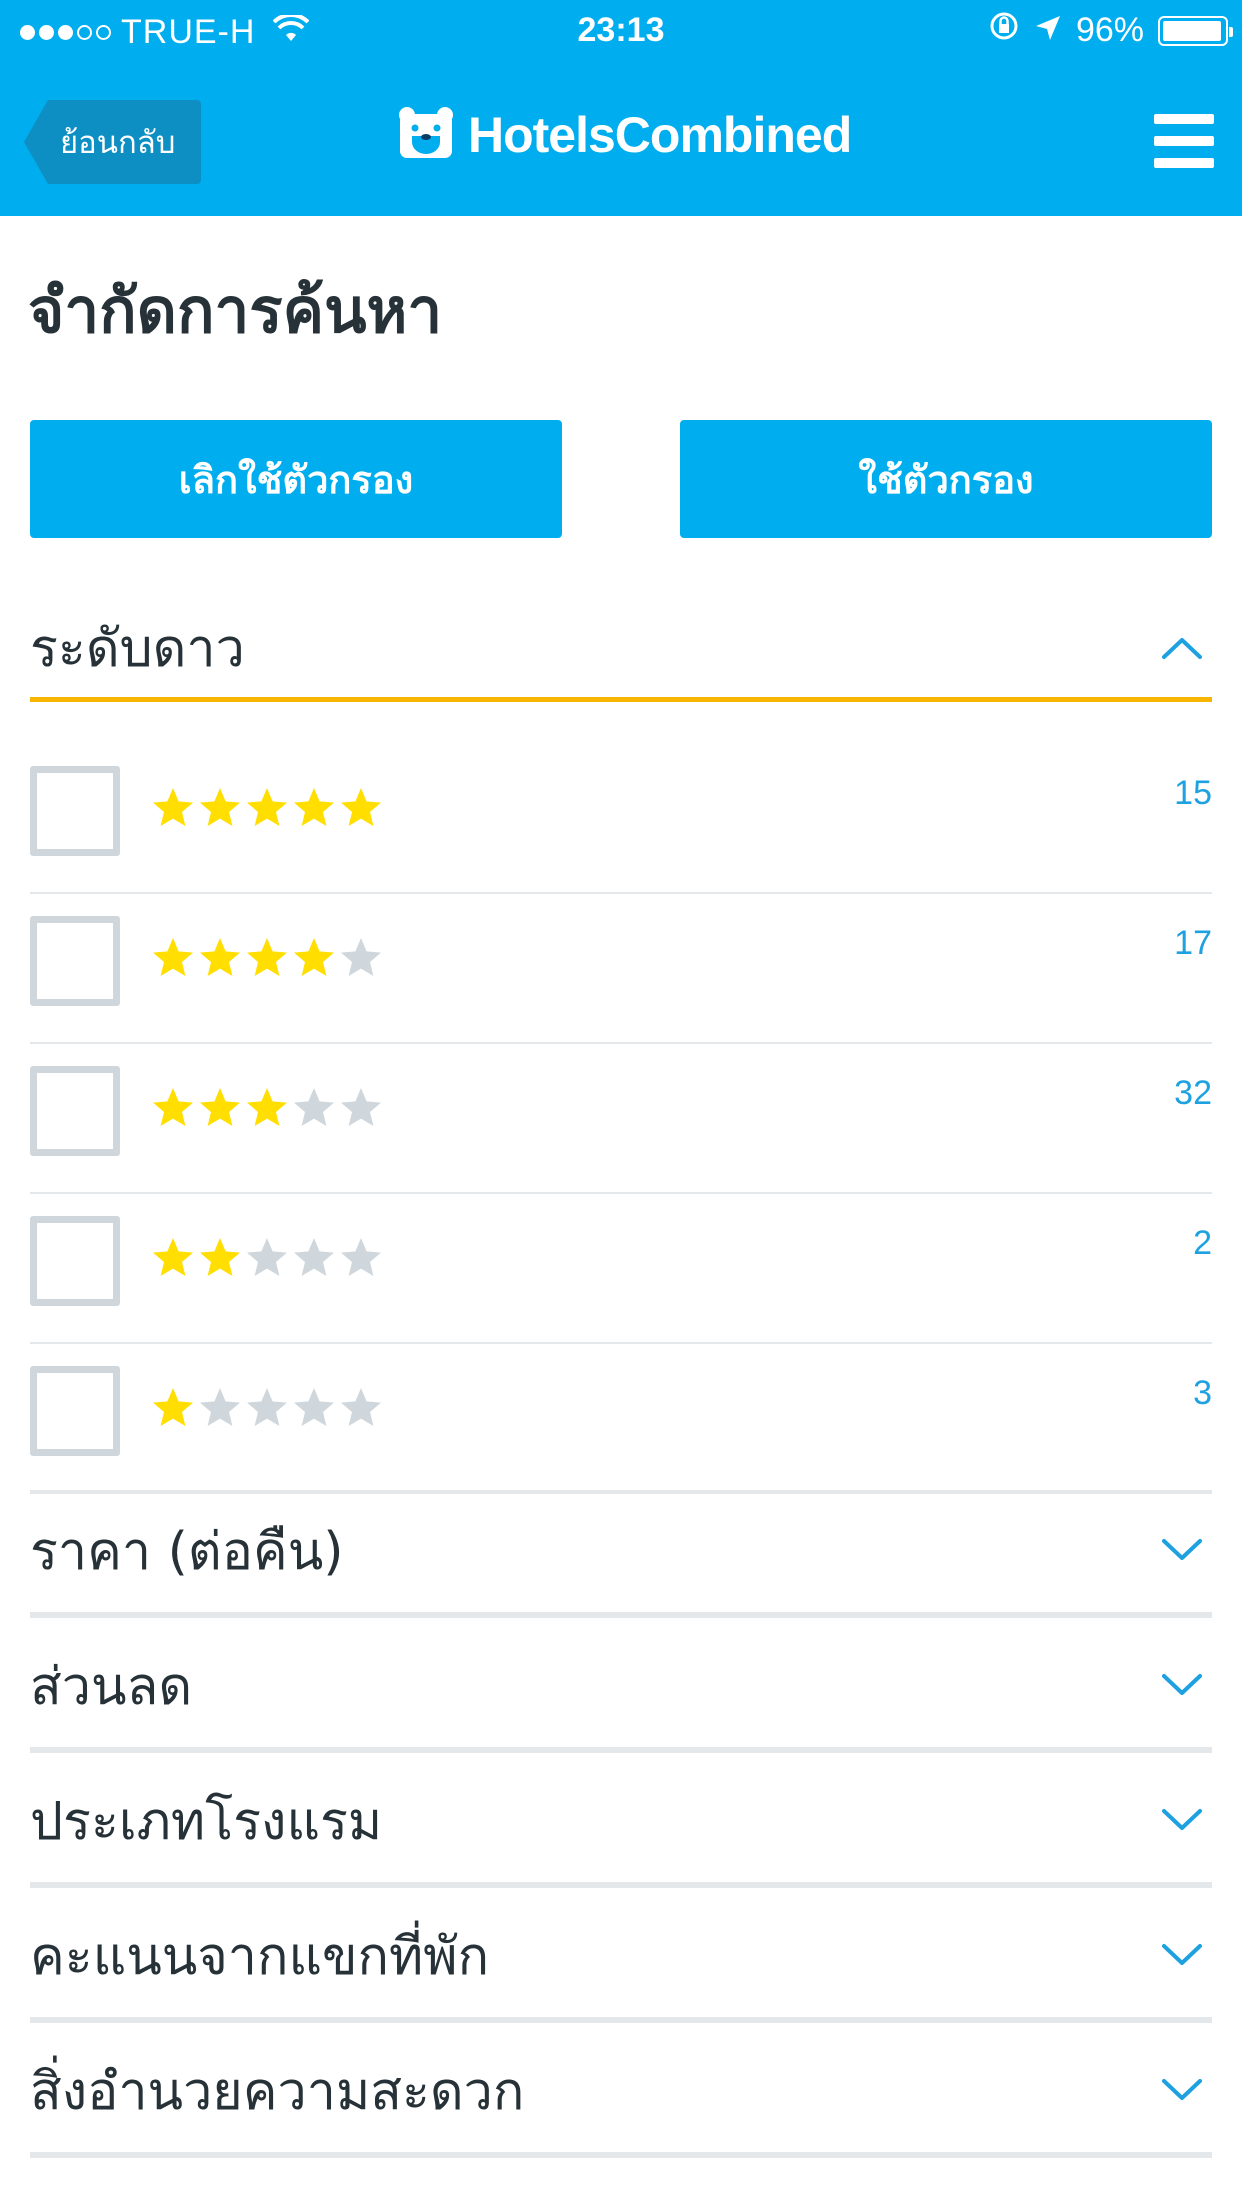 The image size is (1242, 2208). Describe the element at coordinates (118, 143) in the screenshot. I see `back-button-label: ย้อนกลับ` at that location.